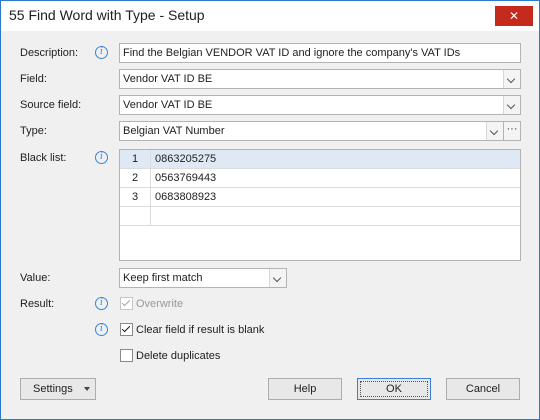 This screenshot has height=420, width=540. I want to click on black-list-label: Black list:, so click(43, 158).